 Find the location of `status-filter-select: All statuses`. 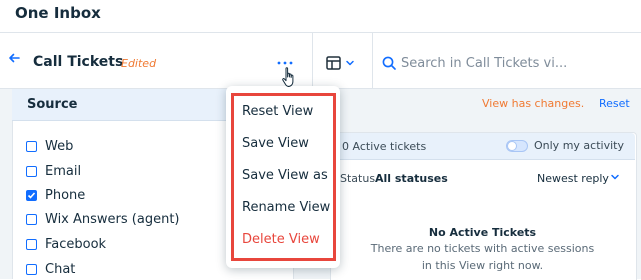

status-filter-select: All statuses is located at coordinates (411, 178).